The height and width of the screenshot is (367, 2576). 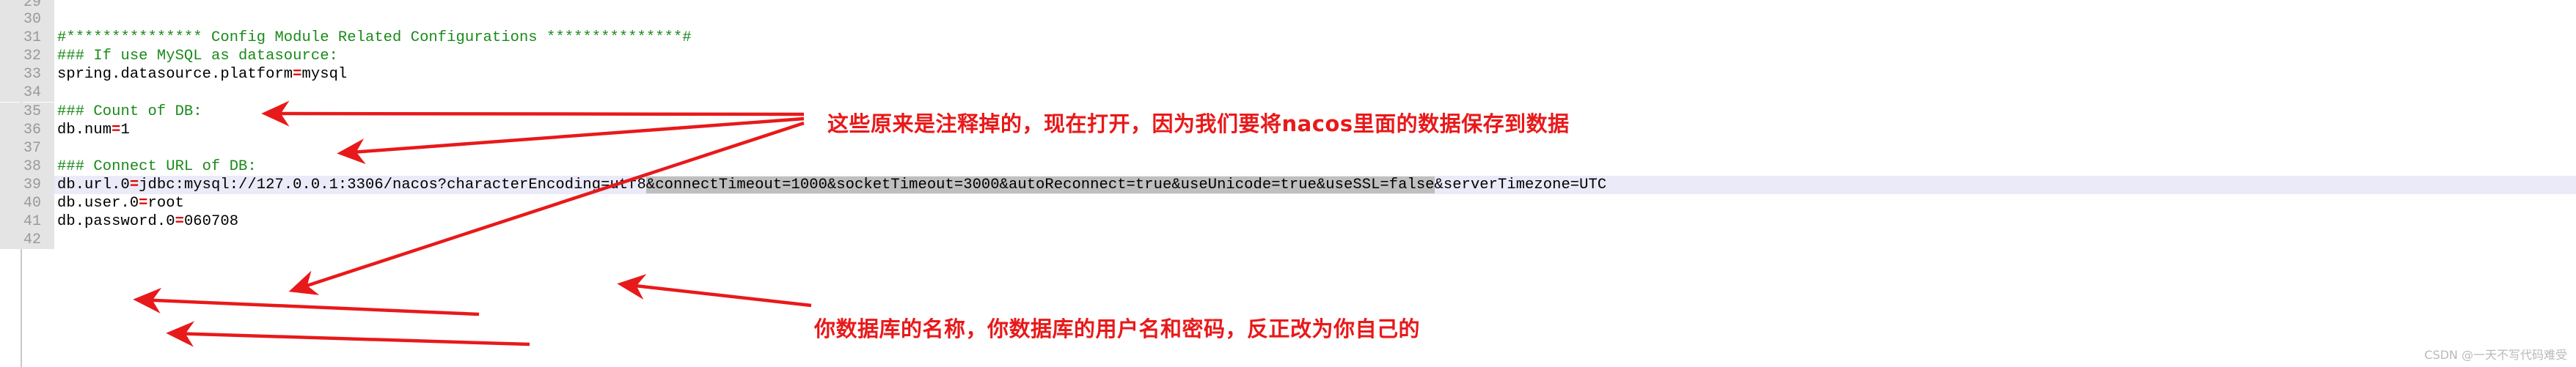 What do you see at coordinates (27, 39) in the screenshot?
I see `line-number: 31` at bounding box center [27, 39].